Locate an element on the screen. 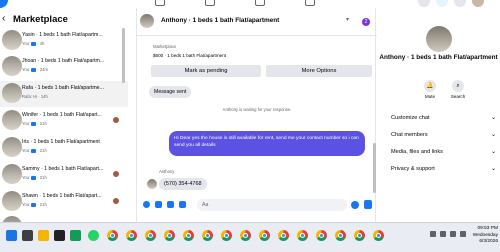  marketplace-title: Marketplace is located at coordinates (40, 19).